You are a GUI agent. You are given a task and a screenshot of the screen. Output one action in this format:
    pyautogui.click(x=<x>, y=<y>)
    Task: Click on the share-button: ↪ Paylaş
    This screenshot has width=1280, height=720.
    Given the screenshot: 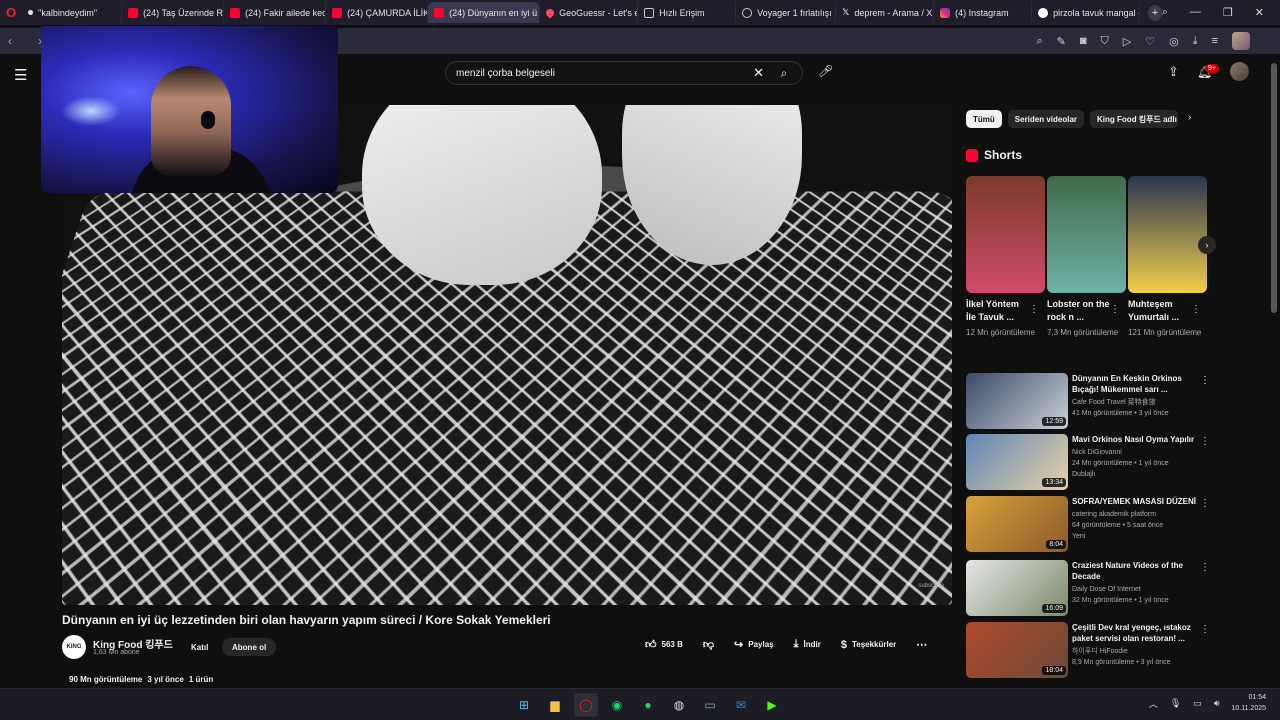 What is the action you would take?
    pyautogui.click(x=754, y=644)
    